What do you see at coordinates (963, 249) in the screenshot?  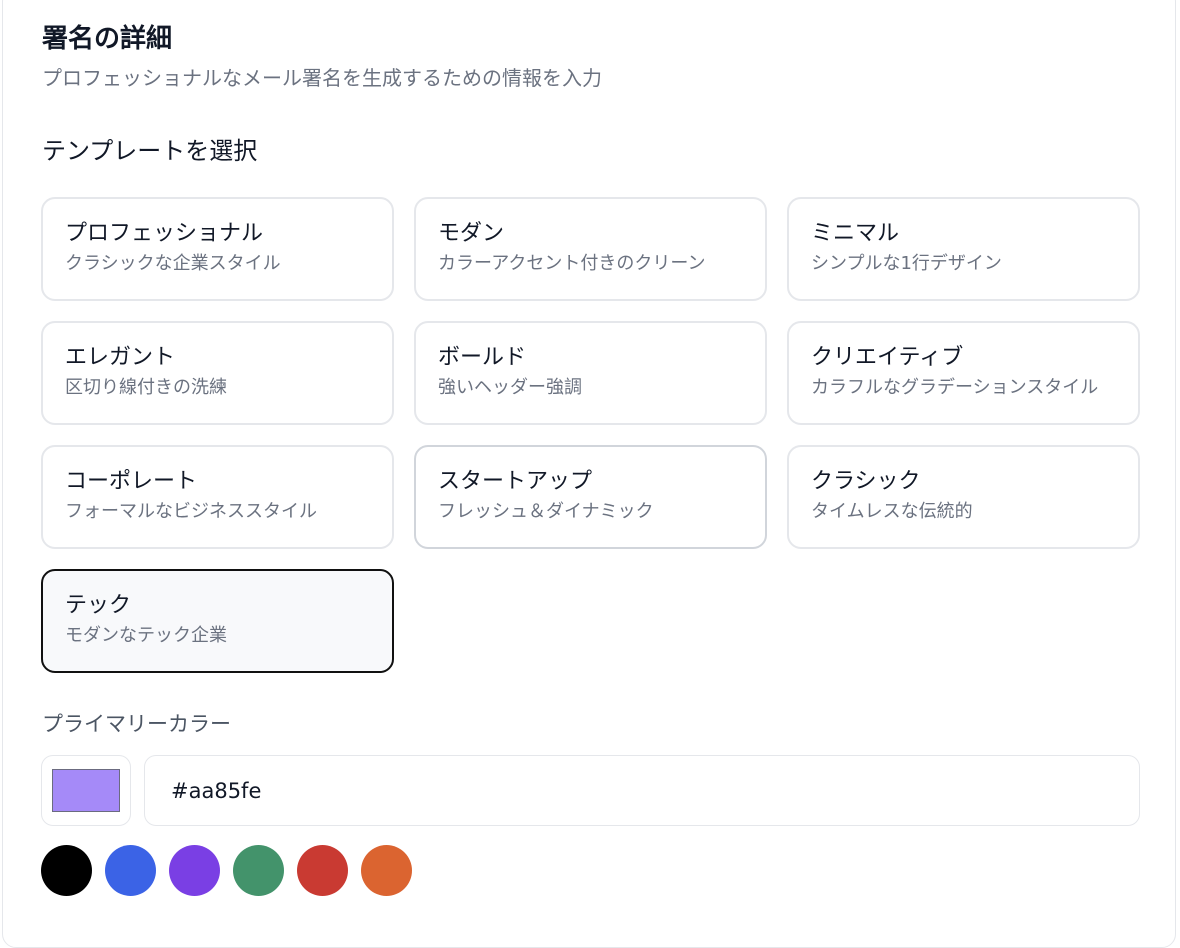 I see `template-option-minimal: ミニマル シンプルな1行デザイン` at bounding box center [963, 249].